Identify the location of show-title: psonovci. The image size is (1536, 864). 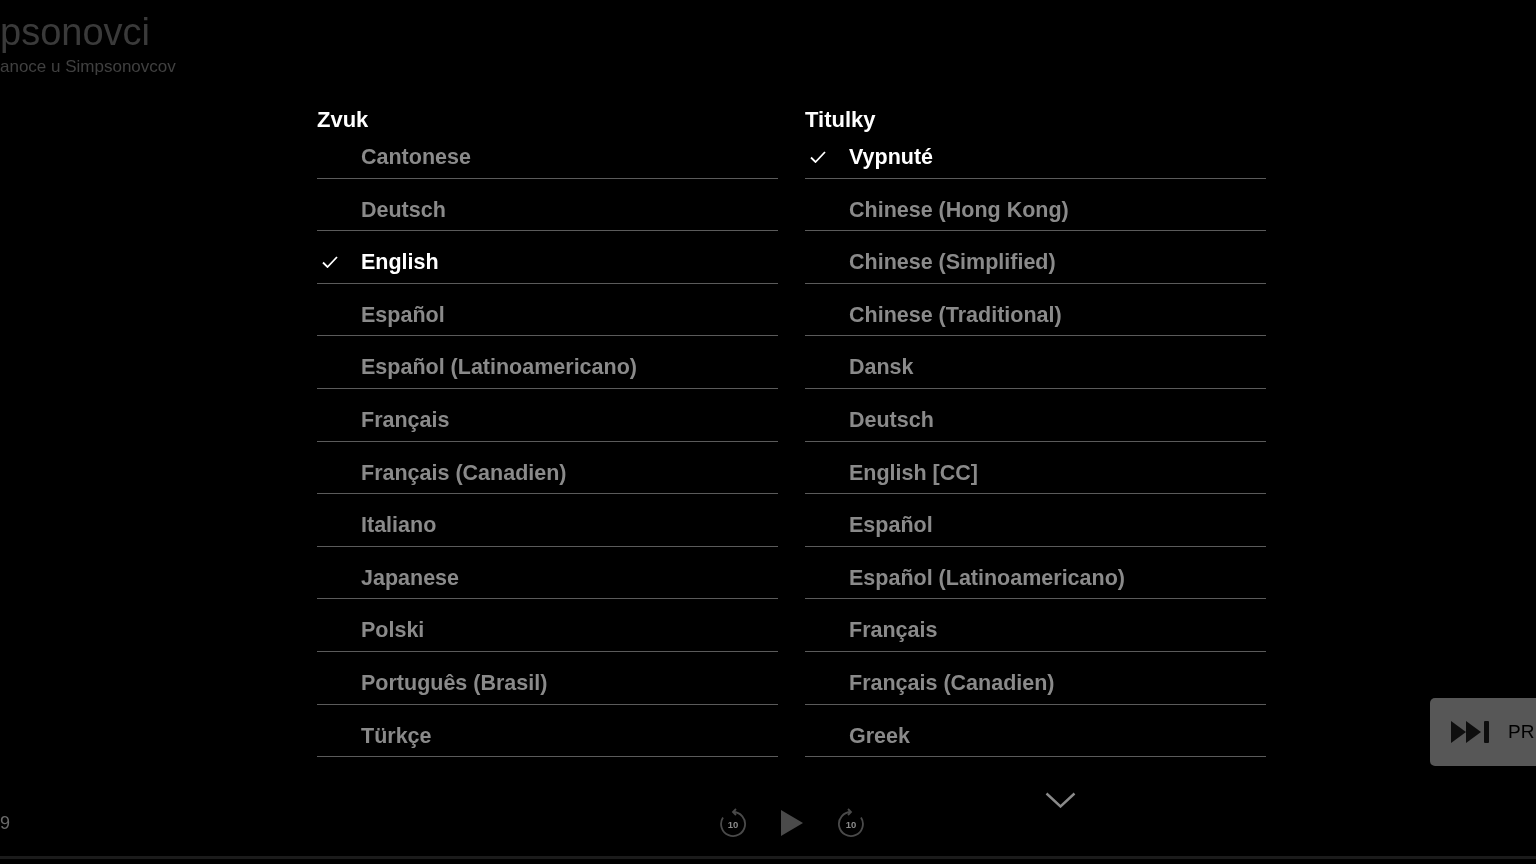
(75, 32).